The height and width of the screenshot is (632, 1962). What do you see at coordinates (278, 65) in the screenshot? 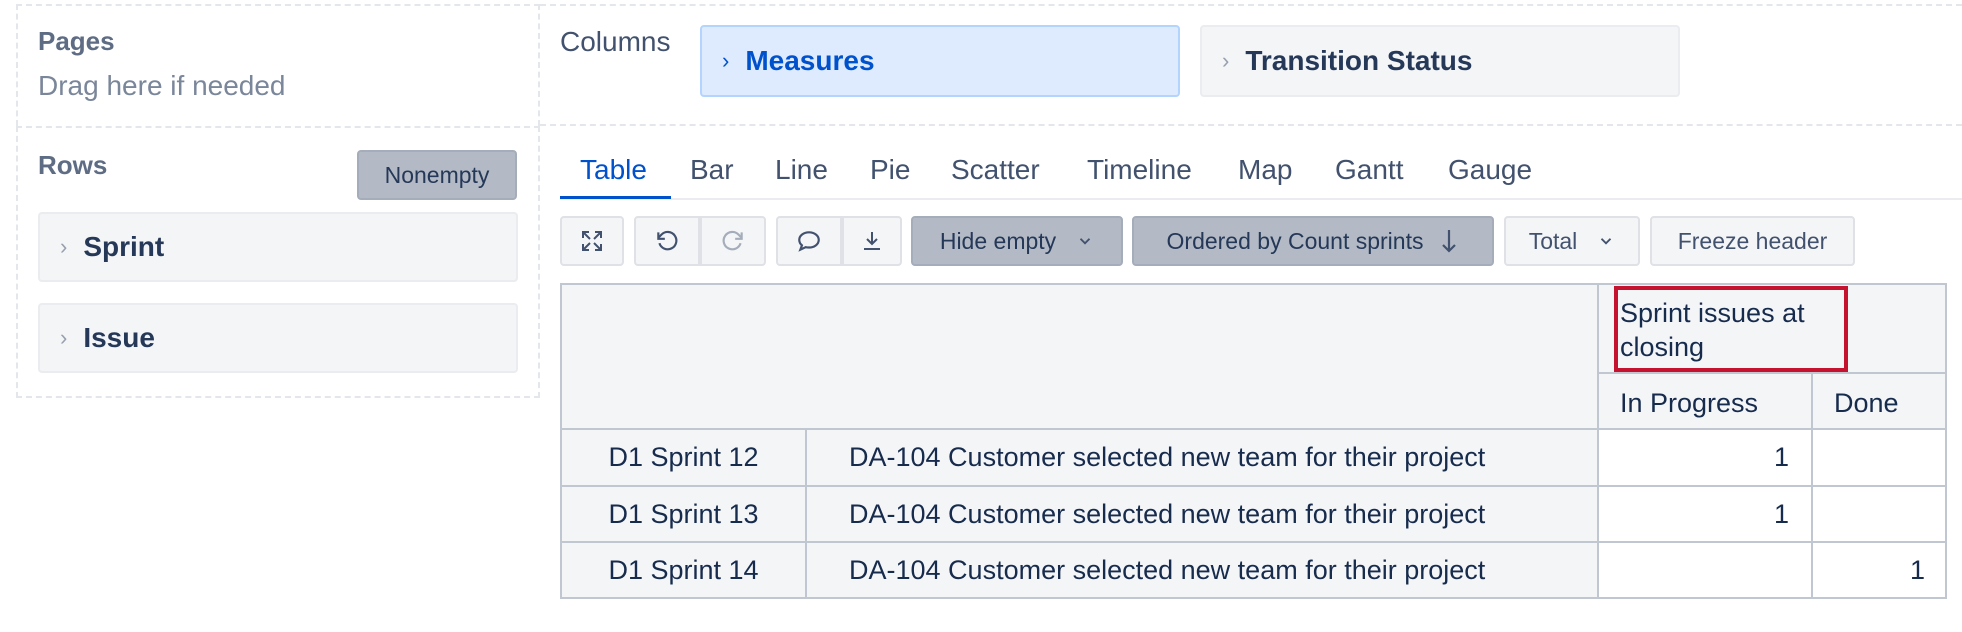
I see `pages-panel: Pages Drag here if needed` at bounding box center [278, 65].